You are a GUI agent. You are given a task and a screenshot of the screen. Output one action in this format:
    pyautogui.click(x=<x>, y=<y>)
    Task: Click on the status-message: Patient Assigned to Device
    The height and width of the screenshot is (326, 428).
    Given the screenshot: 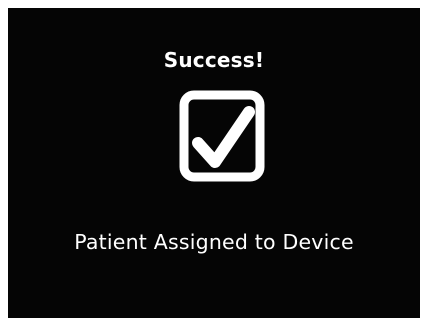 What is the action you would take?
    pyautogui.click(x=214, y=242)
    